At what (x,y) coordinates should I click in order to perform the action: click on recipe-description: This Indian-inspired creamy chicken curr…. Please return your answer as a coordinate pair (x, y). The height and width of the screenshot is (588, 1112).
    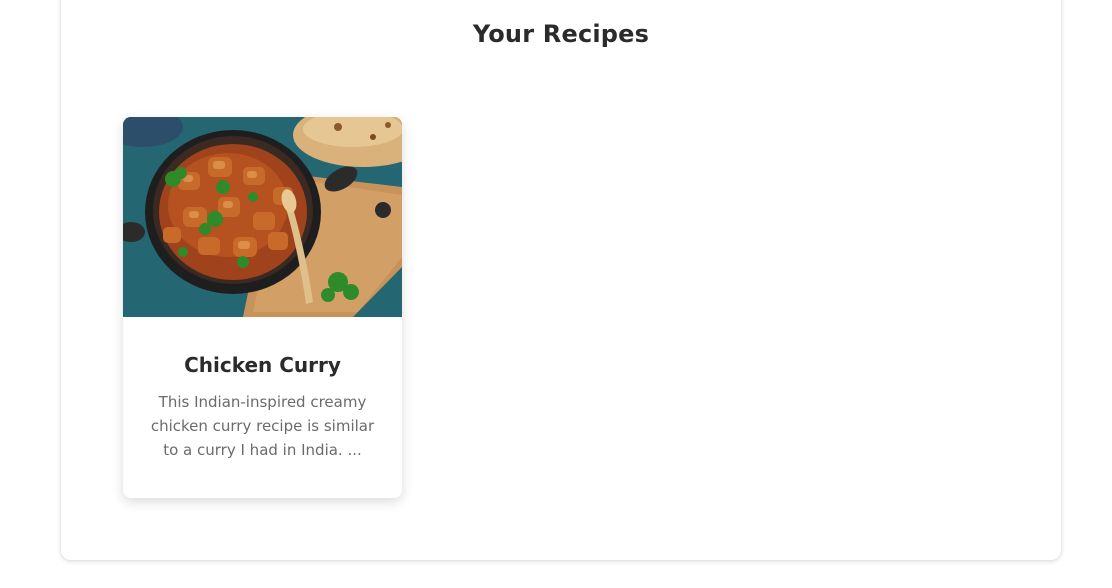
    Looking at the image, I should click on (262, 426).